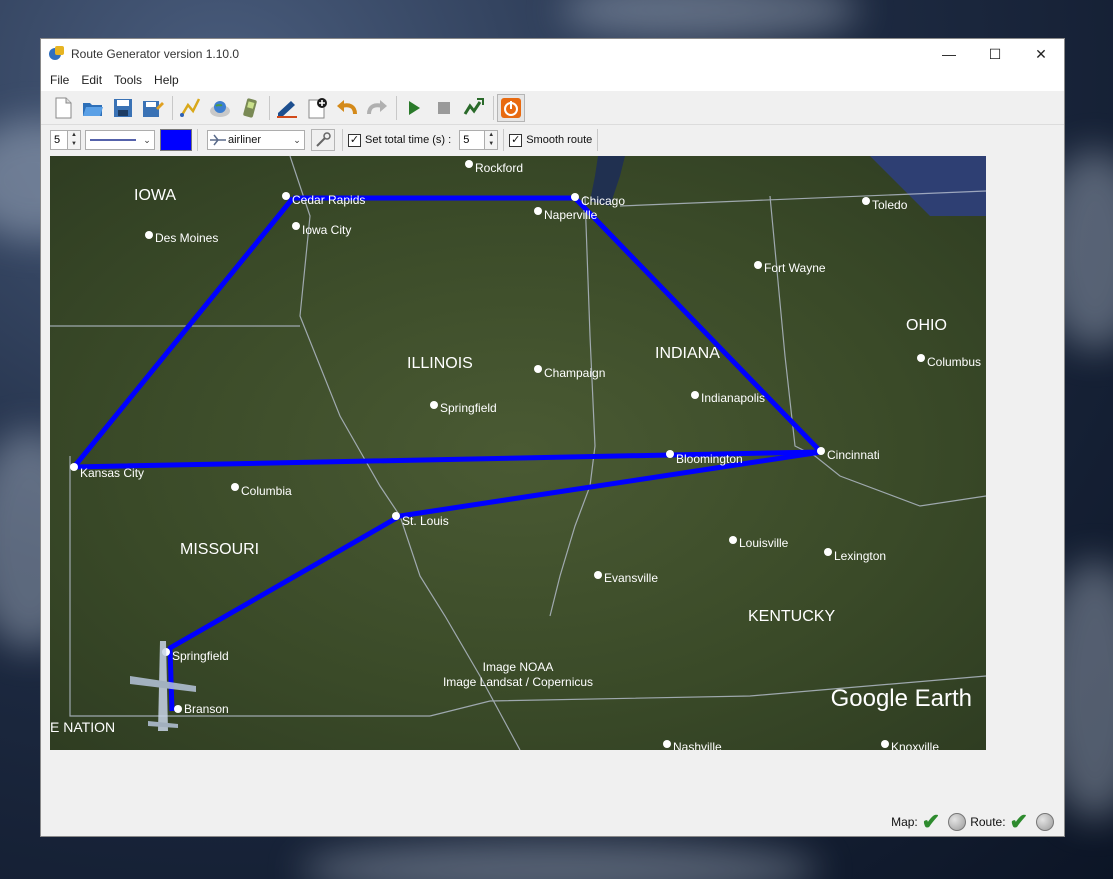  What do you see at coordinates (511, 107) in the screenshot?
I see `power-button` at bounding box center [511, 107].